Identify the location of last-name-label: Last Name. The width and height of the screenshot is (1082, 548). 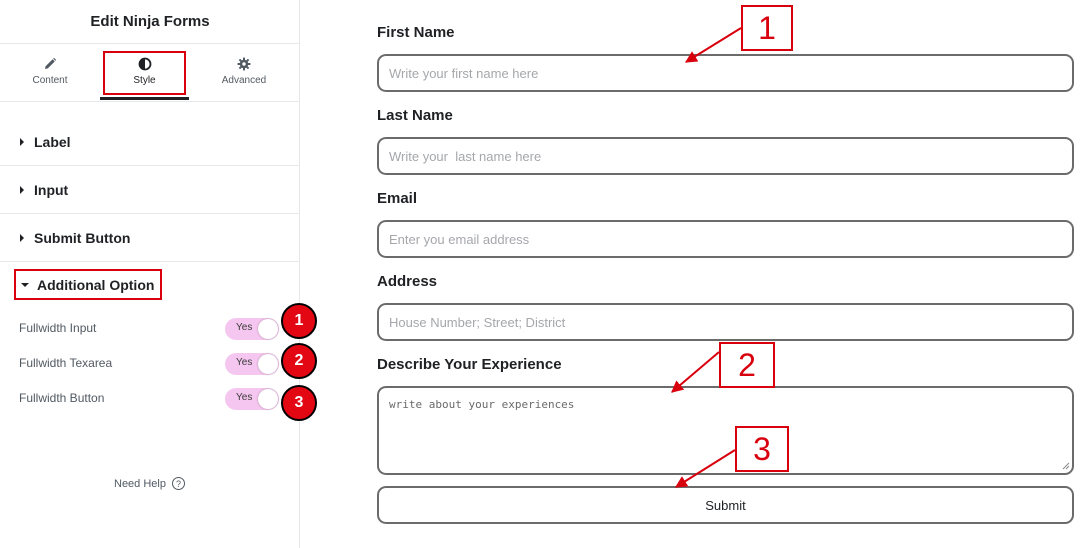
(415, 115).